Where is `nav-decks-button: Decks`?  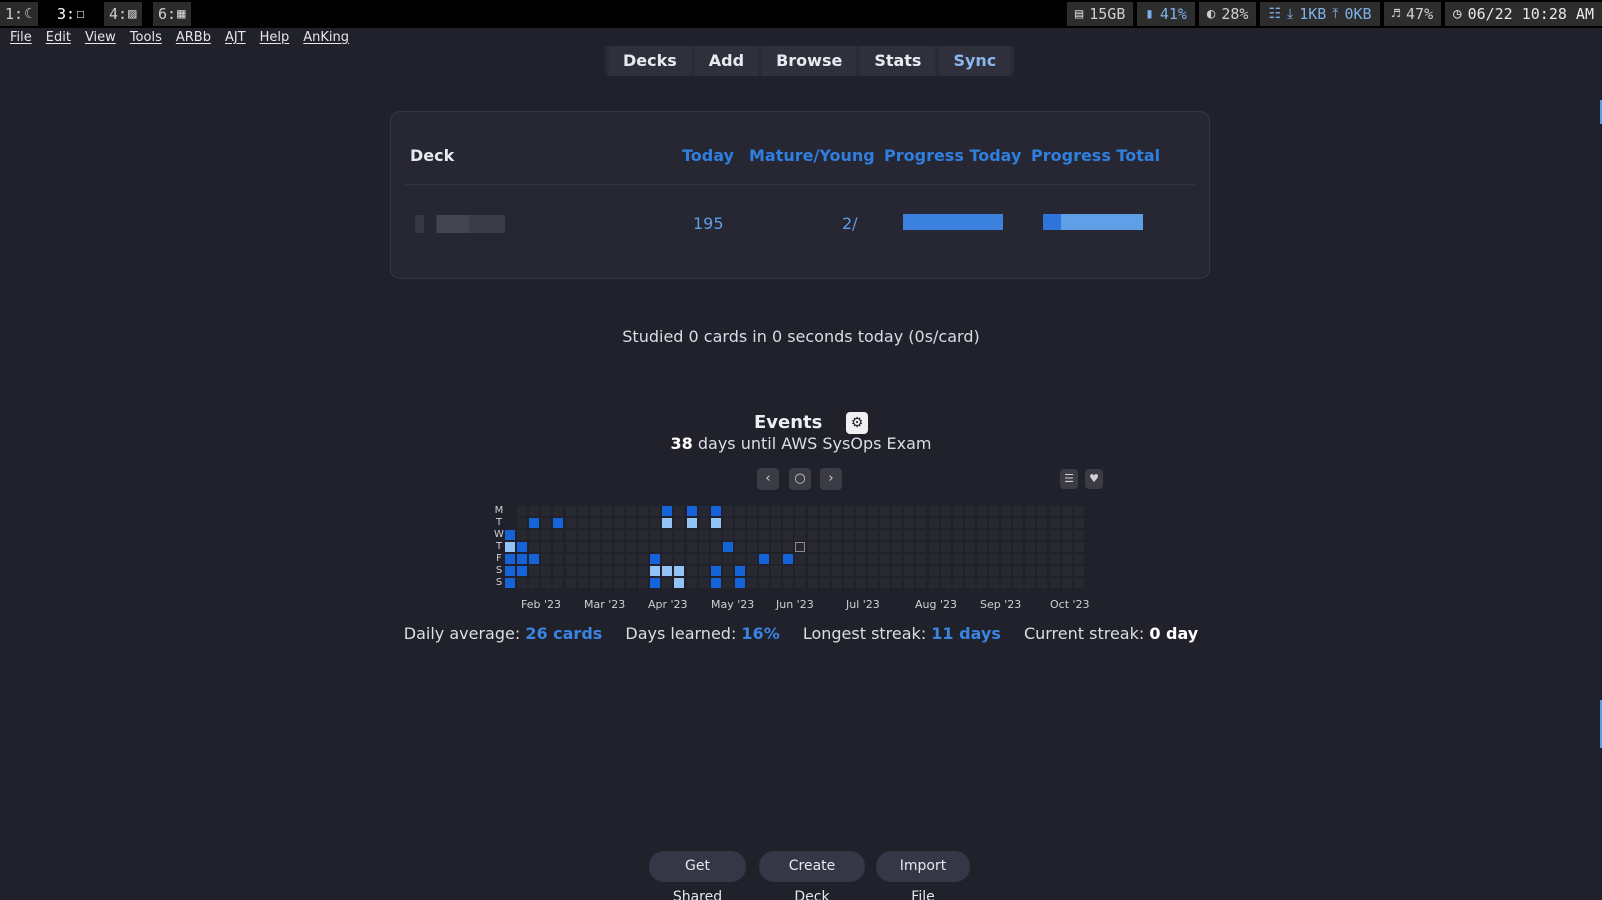
nav-decks-button: Decks is located at coordinates (650, 61).